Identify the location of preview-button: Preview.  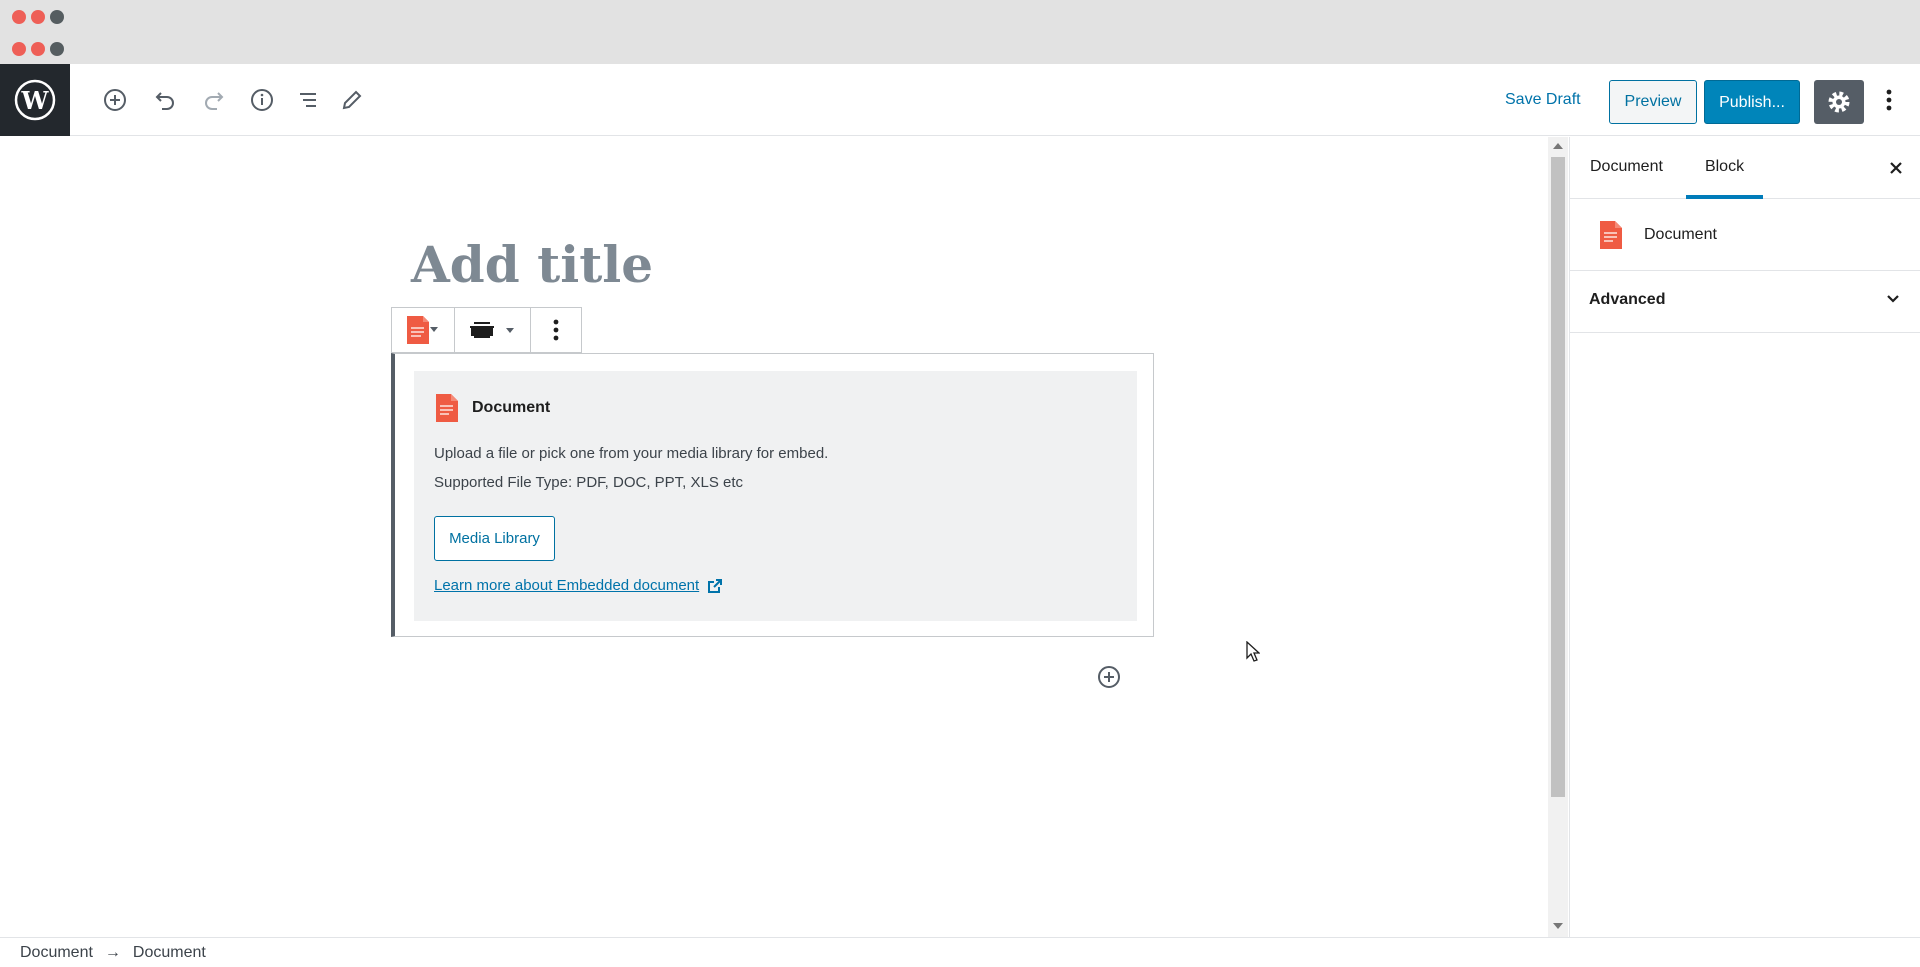
(1653, 102).